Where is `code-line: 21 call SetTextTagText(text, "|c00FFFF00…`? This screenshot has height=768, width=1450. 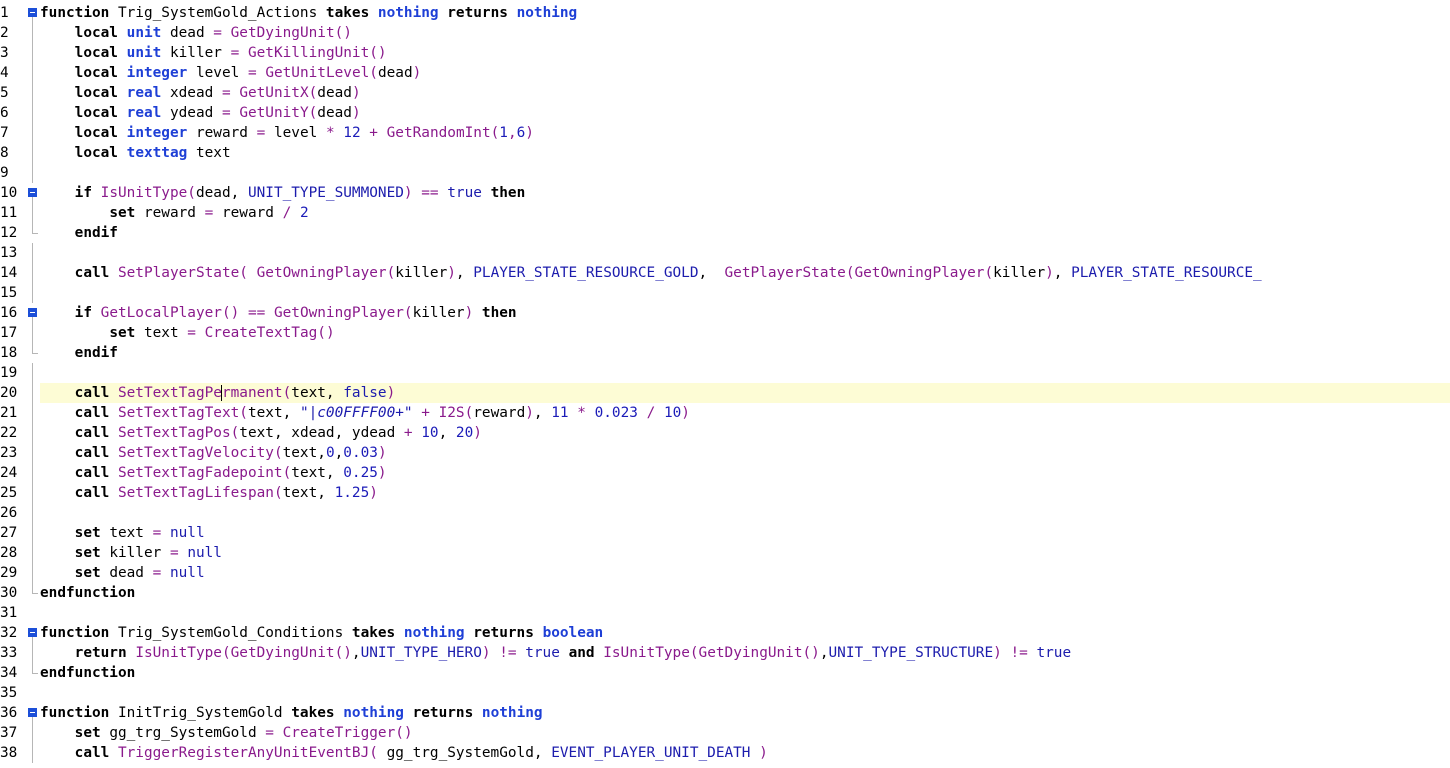
code-line: 21 call SetTextTagText(text, "|c00FFFF00… is located at coordinates (725, 413).